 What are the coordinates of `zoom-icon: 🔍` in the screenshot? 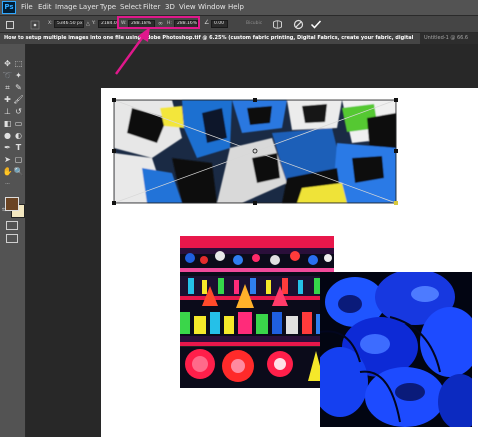 It's located at (18, 171).